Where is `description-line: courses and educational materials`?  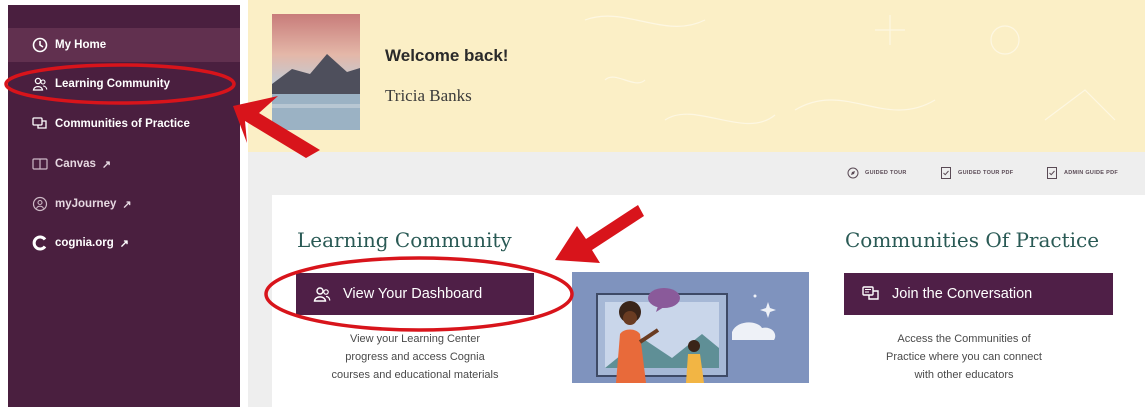 description-line: courses and educational materials is located at coordinates (415, 375).